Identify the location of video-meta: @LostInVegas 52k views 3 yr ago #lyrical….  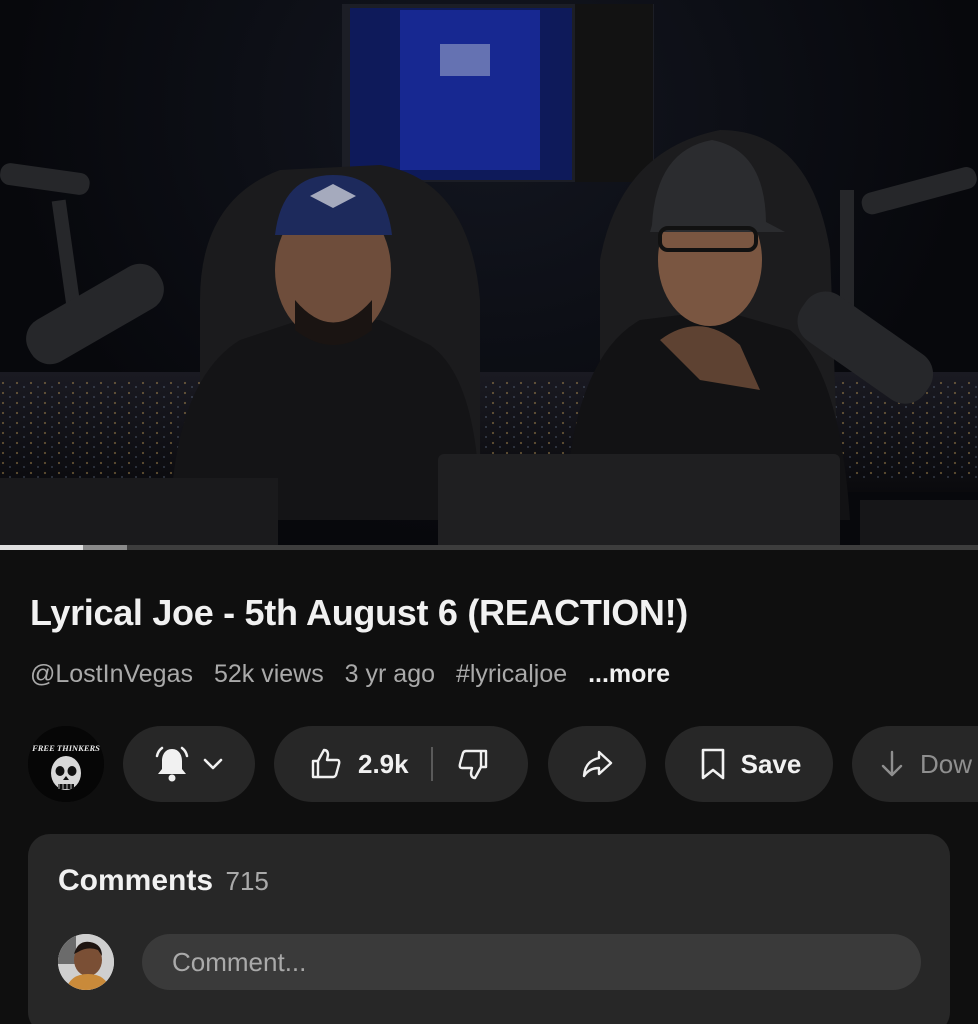
(357, 674).